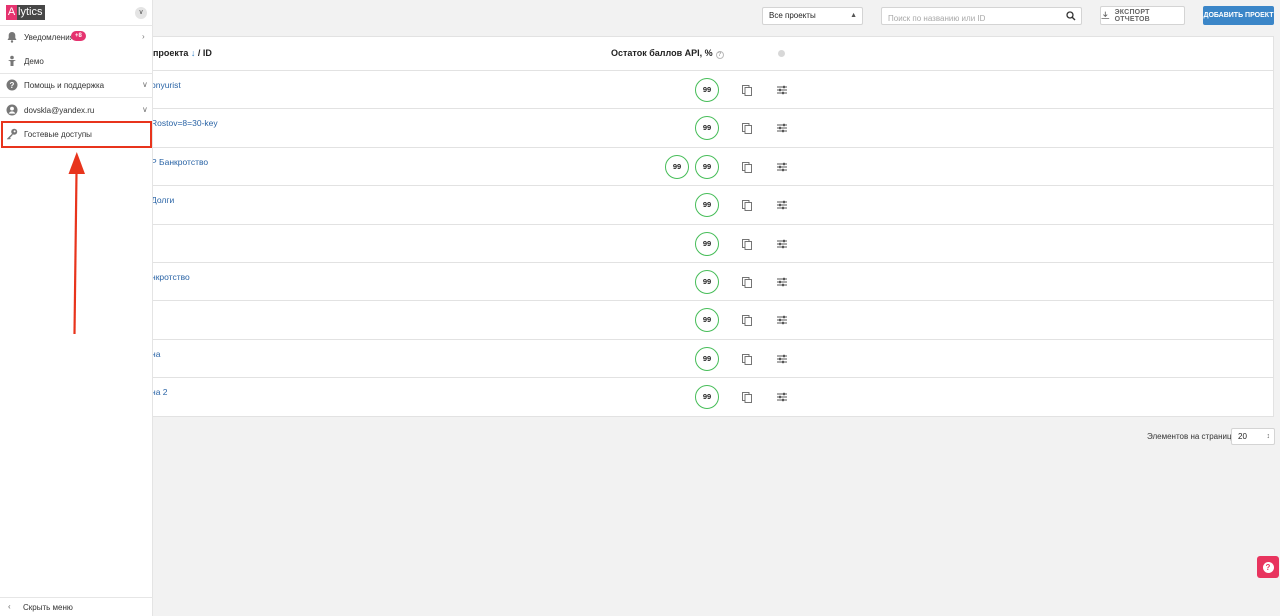 This screenshot has width=1280, height=616. I want to click on column-id-label: / ID, so click(204, 53).